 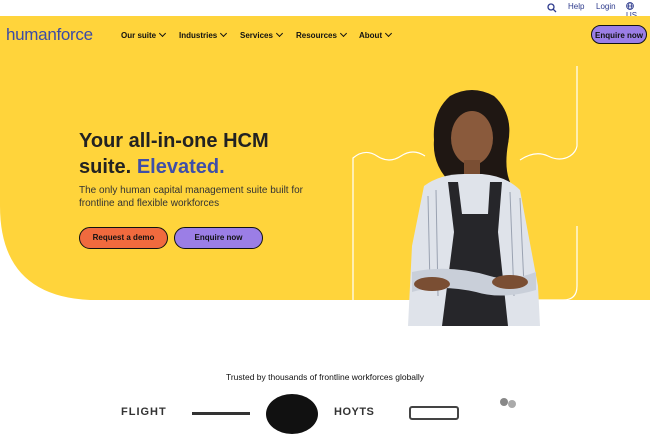 I want to click on nav-resources: Resources, so click(x=321, y=34).